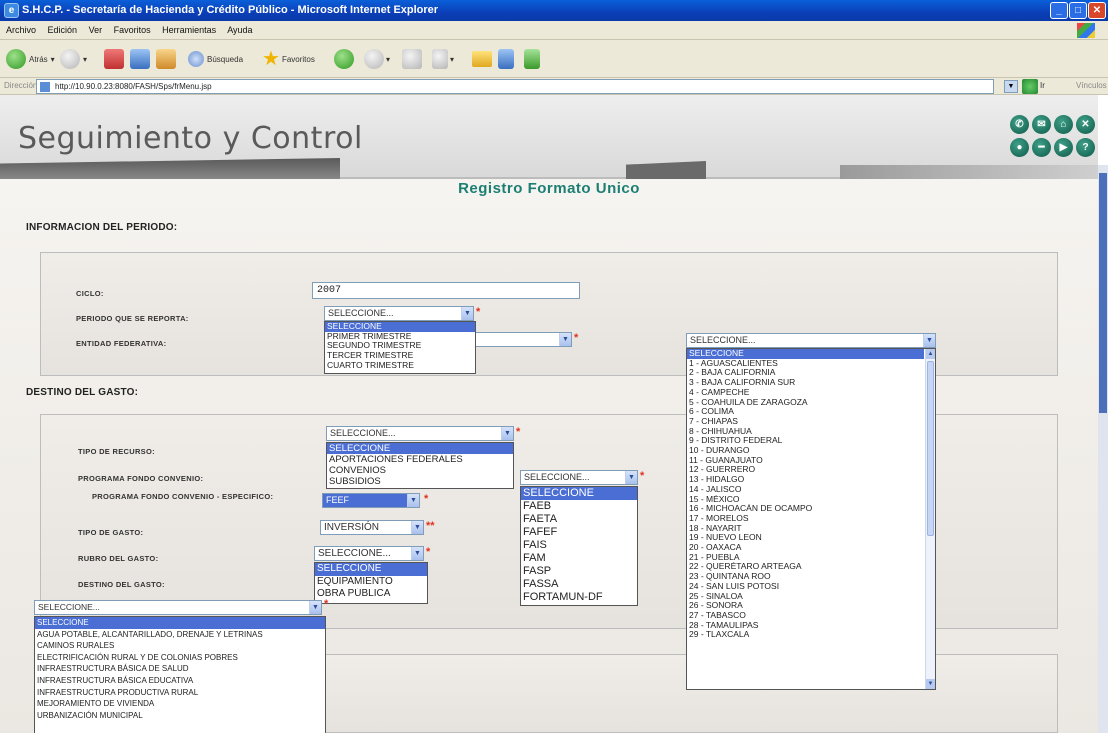  What do you see at coordinates (400, 356) in the screenshot?
I see `dropdown-option: TERCER TRIMESTRE` at bounding box center [400, 356].